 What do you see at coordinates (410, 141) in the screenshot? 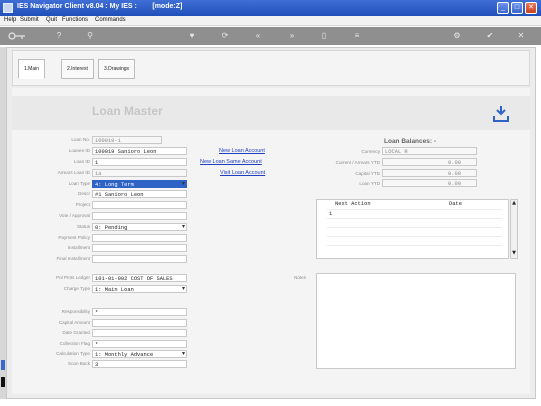
I see `loan-balances-heading: Loan Balances: -` at bounding box center [410, 141].